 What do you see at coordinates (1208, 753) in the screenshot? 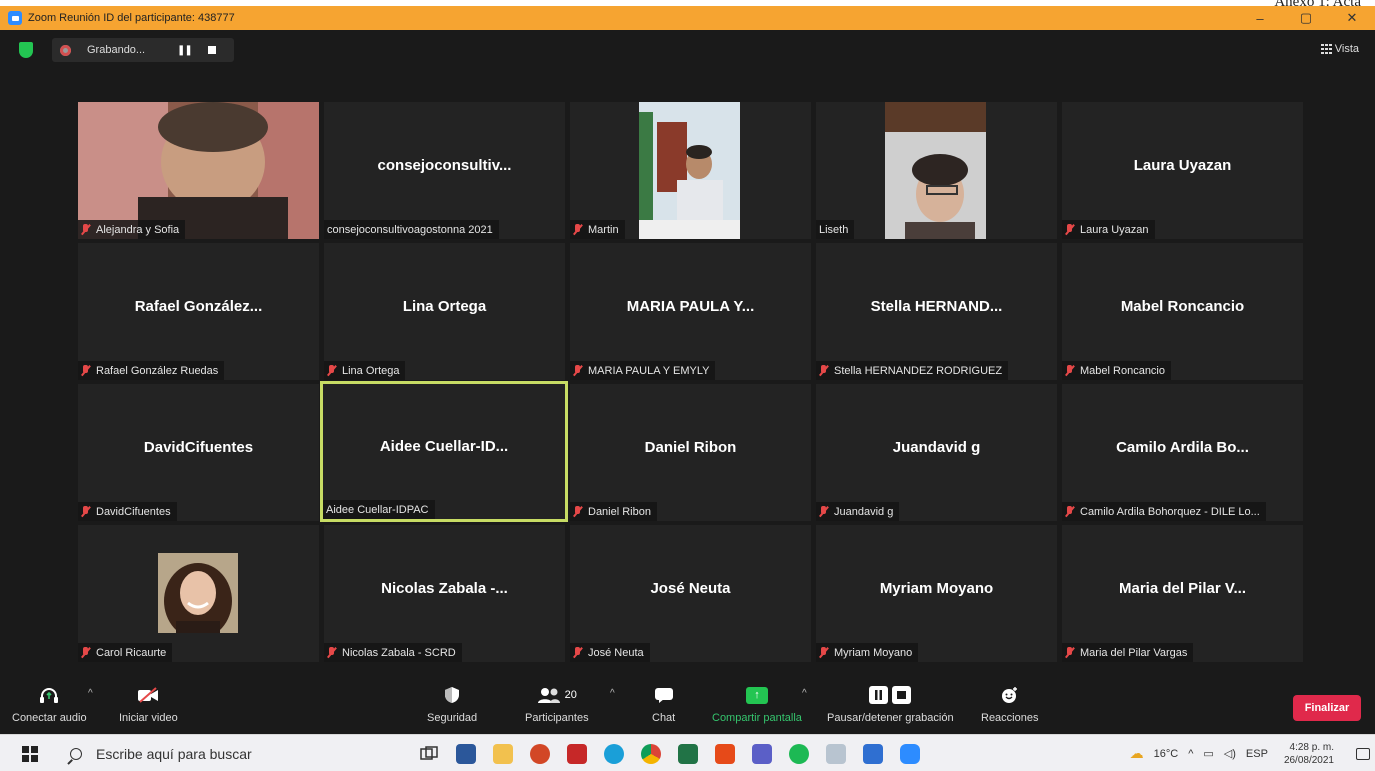
I see `network-icon: ▭` at bounding box center [1208, 753].